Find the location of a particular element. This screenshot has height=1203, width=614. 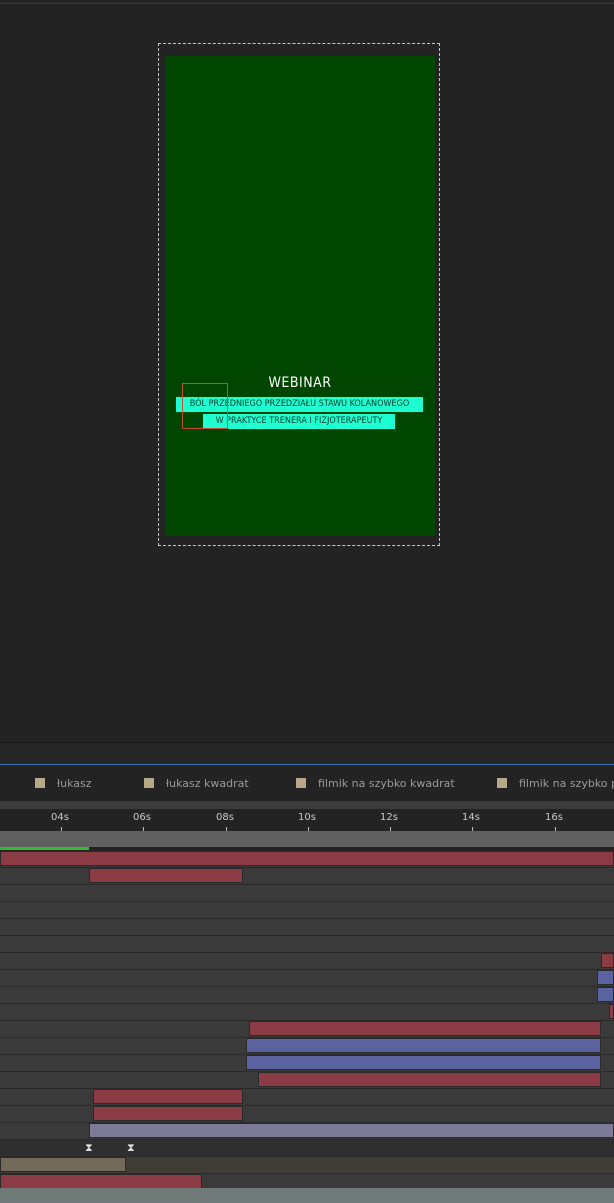

tab-label: filmik na szybko pio is located at coordinates (566, 783).